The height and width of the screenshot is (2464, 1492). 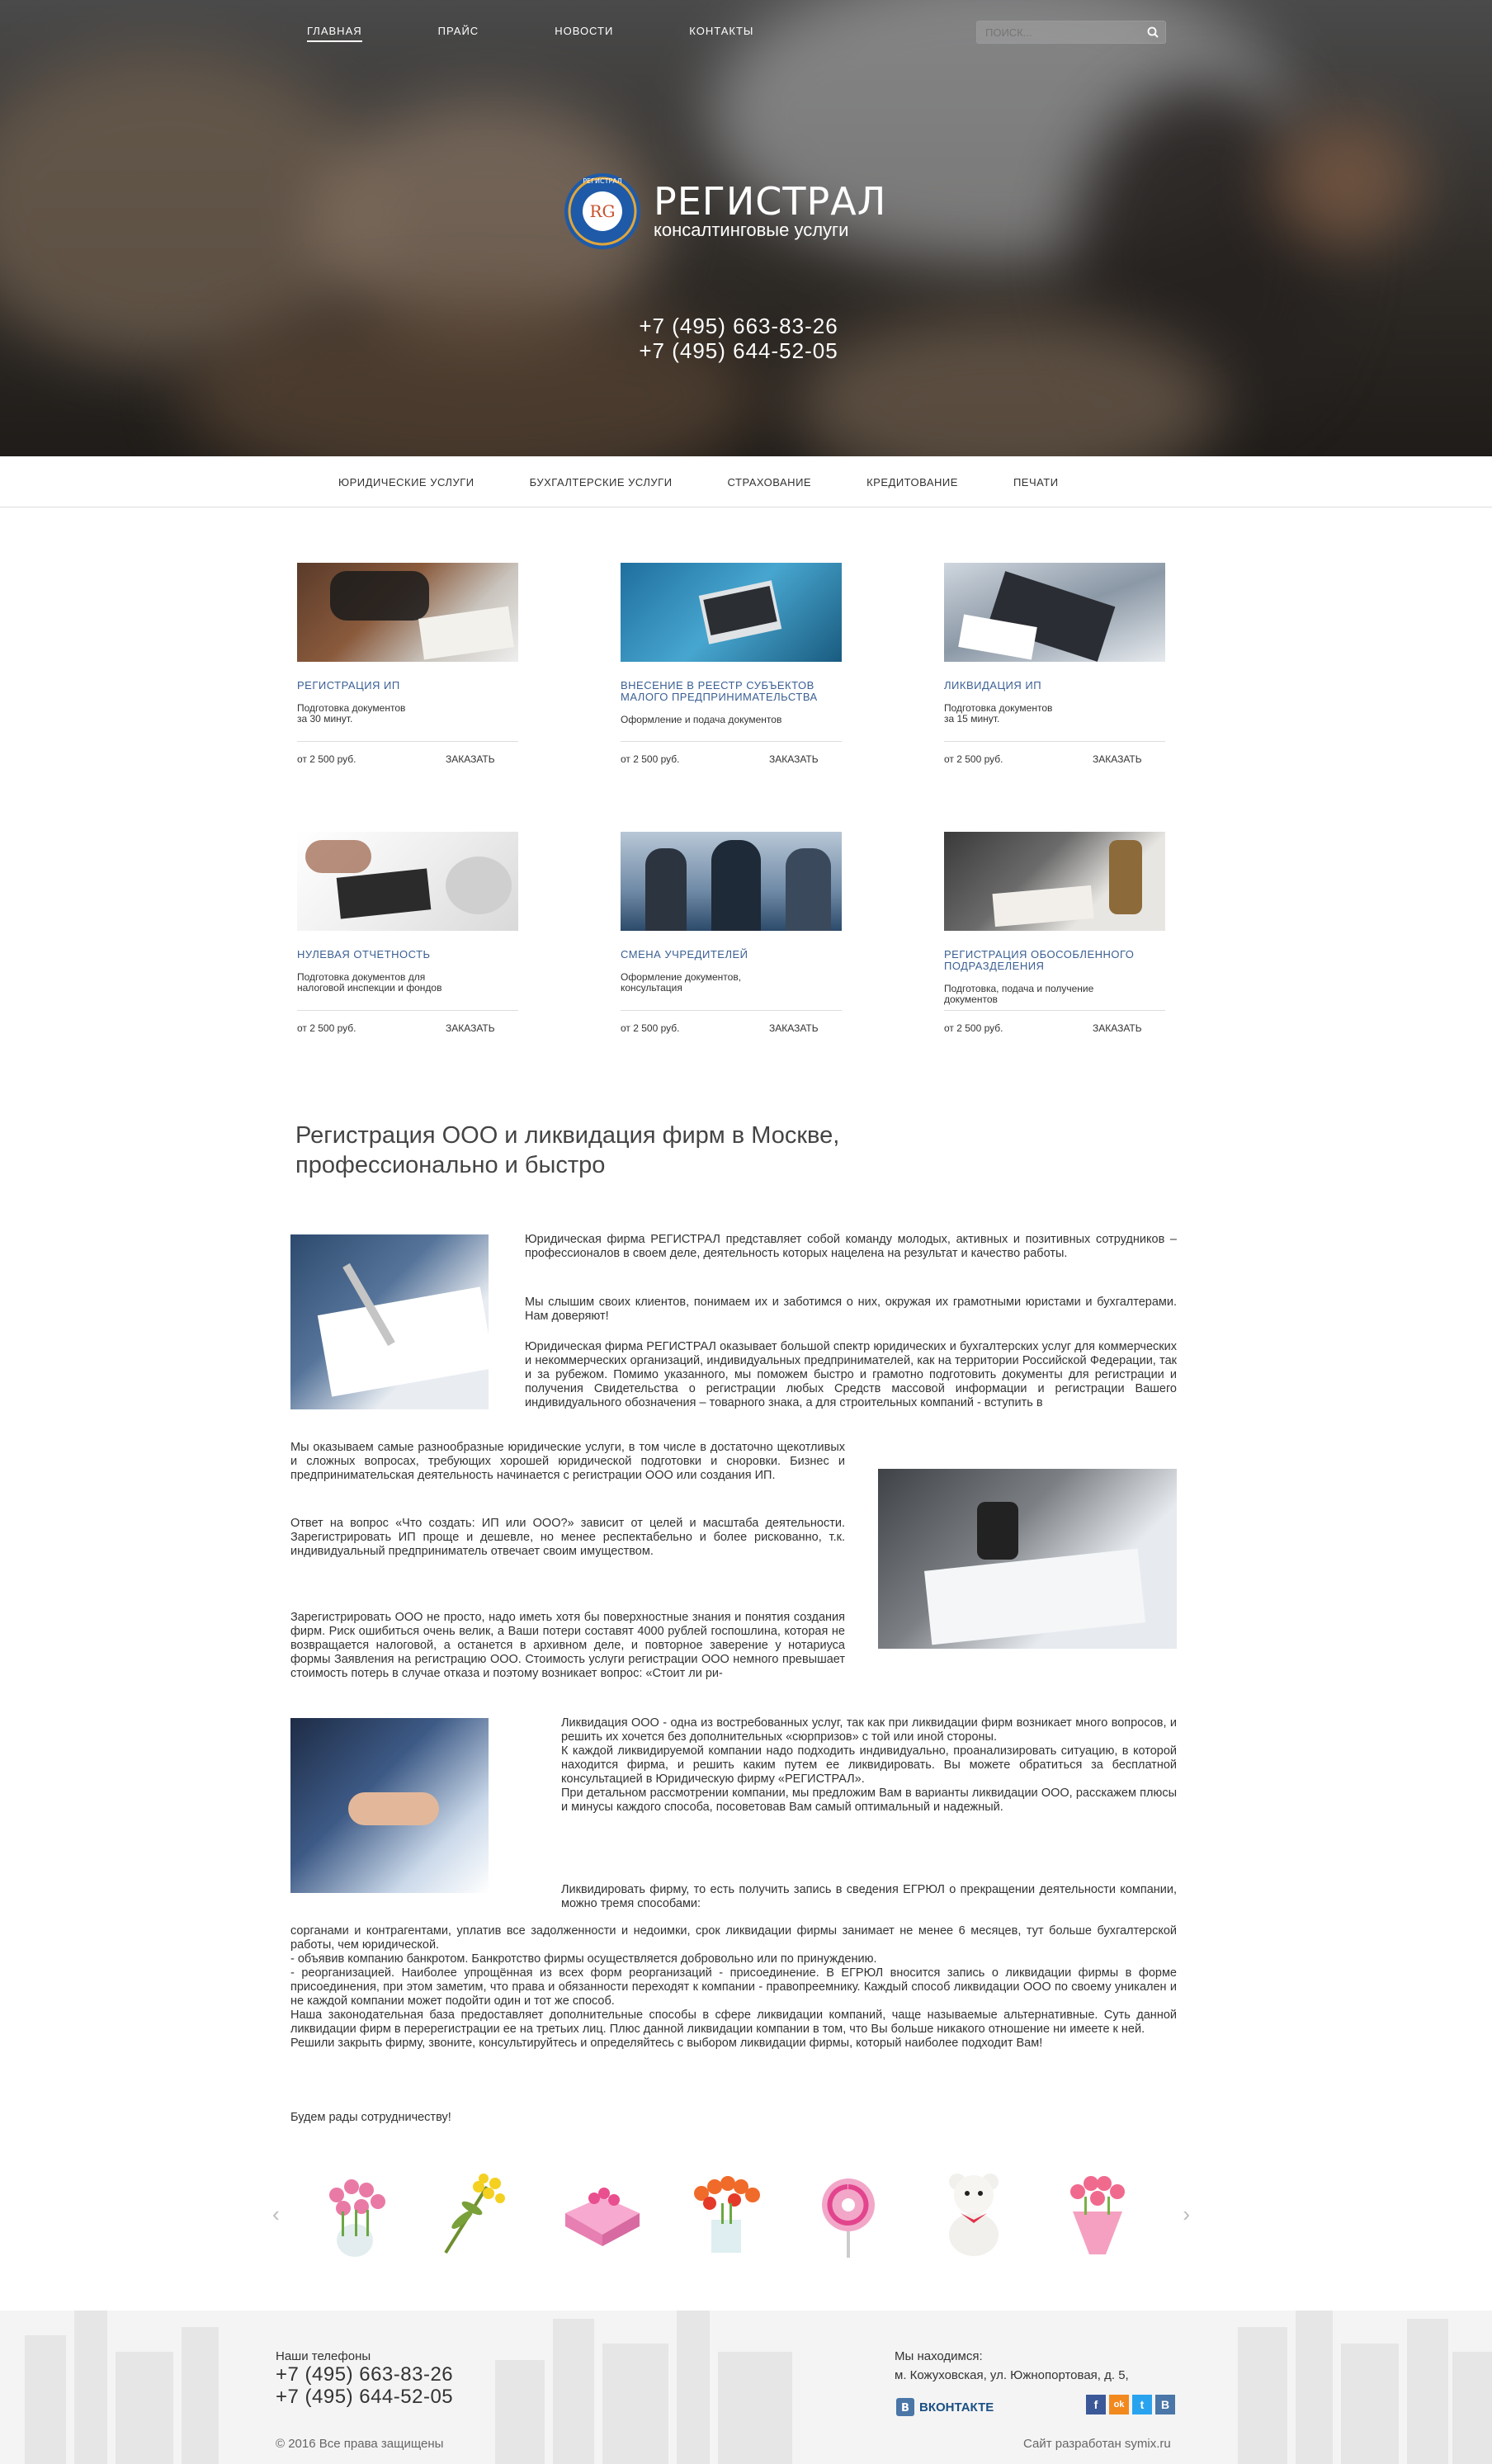 What do you see at coordinates (1036, 482) in the screenshot?
I see `subnav-stamps: ПЕЧАТИ` at bounding box center [1036, 482].